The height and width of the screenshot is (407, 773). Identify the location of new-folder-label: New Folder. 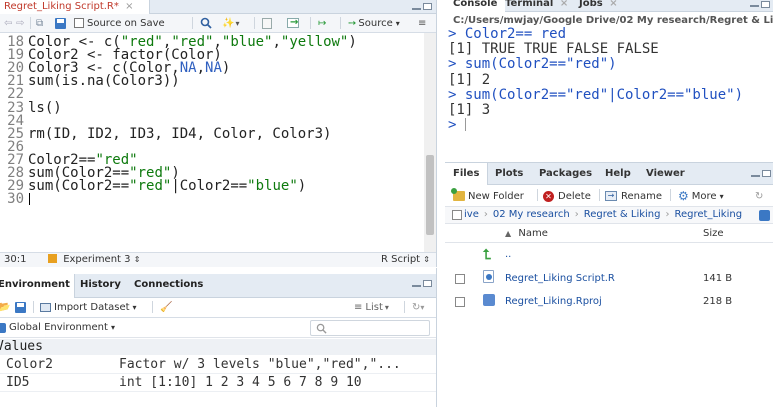
(496, 196).